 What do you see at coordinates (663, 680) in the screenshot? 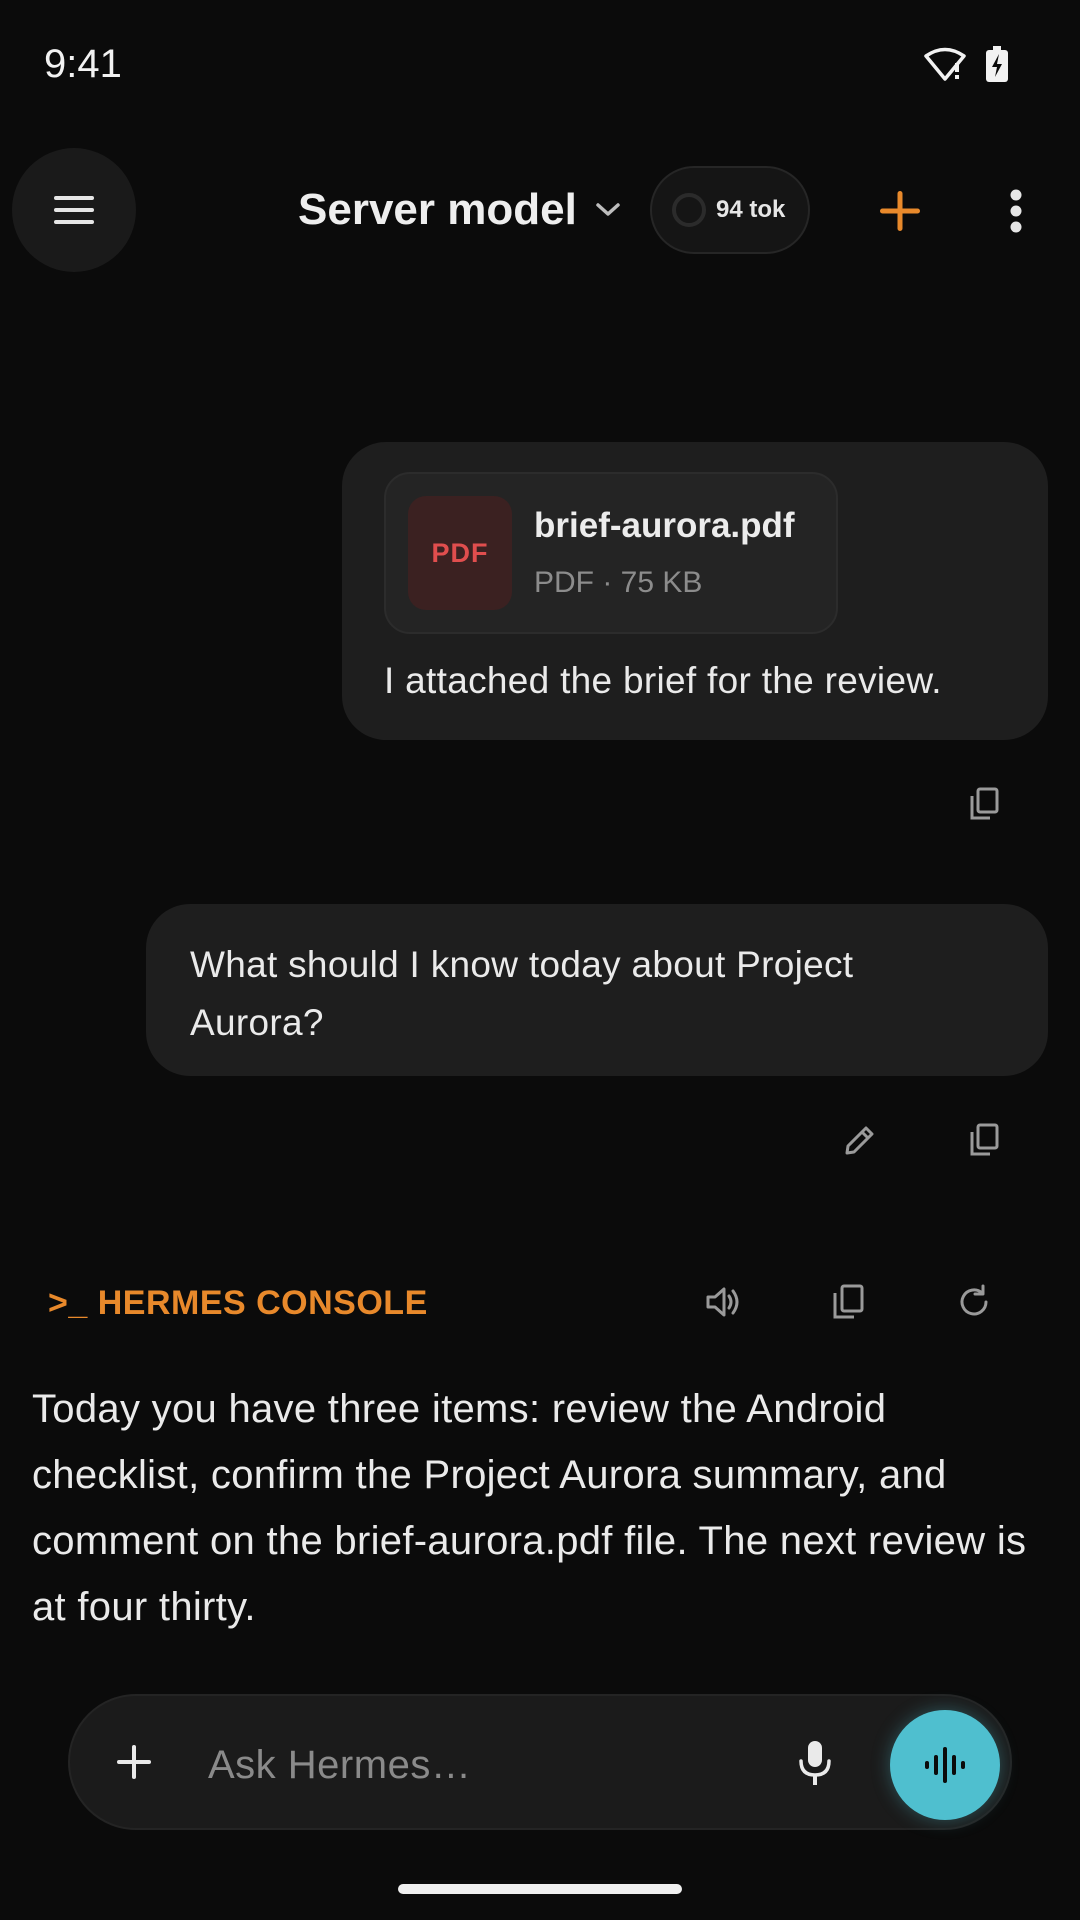
I see `message-text: I attached the brief for the review.` at bounding box center [663, 680].